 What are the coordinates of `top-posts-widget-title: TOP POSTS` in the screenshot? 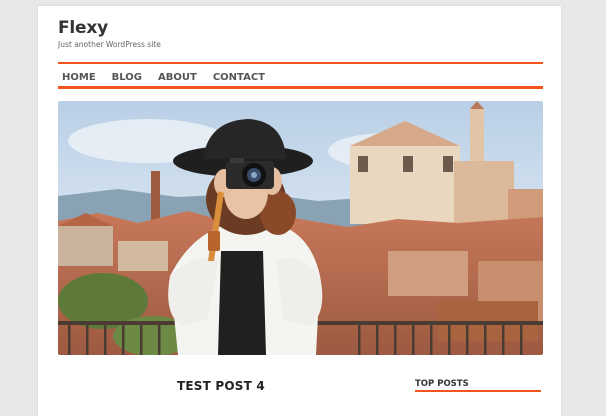 It's located at (442, 384).